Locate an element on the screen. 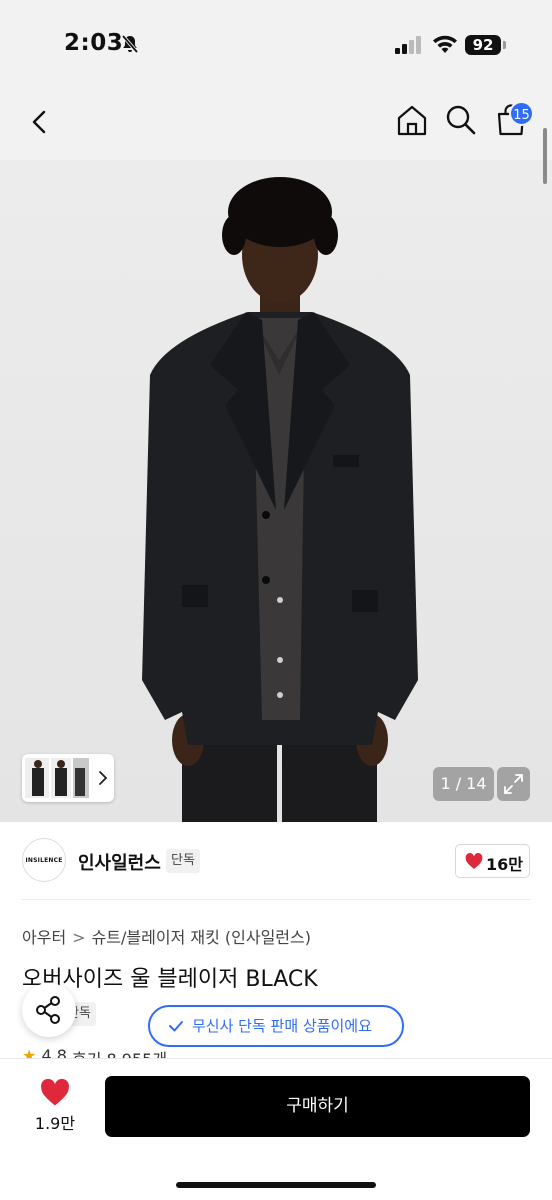 This screenshot has width=552, height=1200. share-icon is located at coordinates (48, 1010).